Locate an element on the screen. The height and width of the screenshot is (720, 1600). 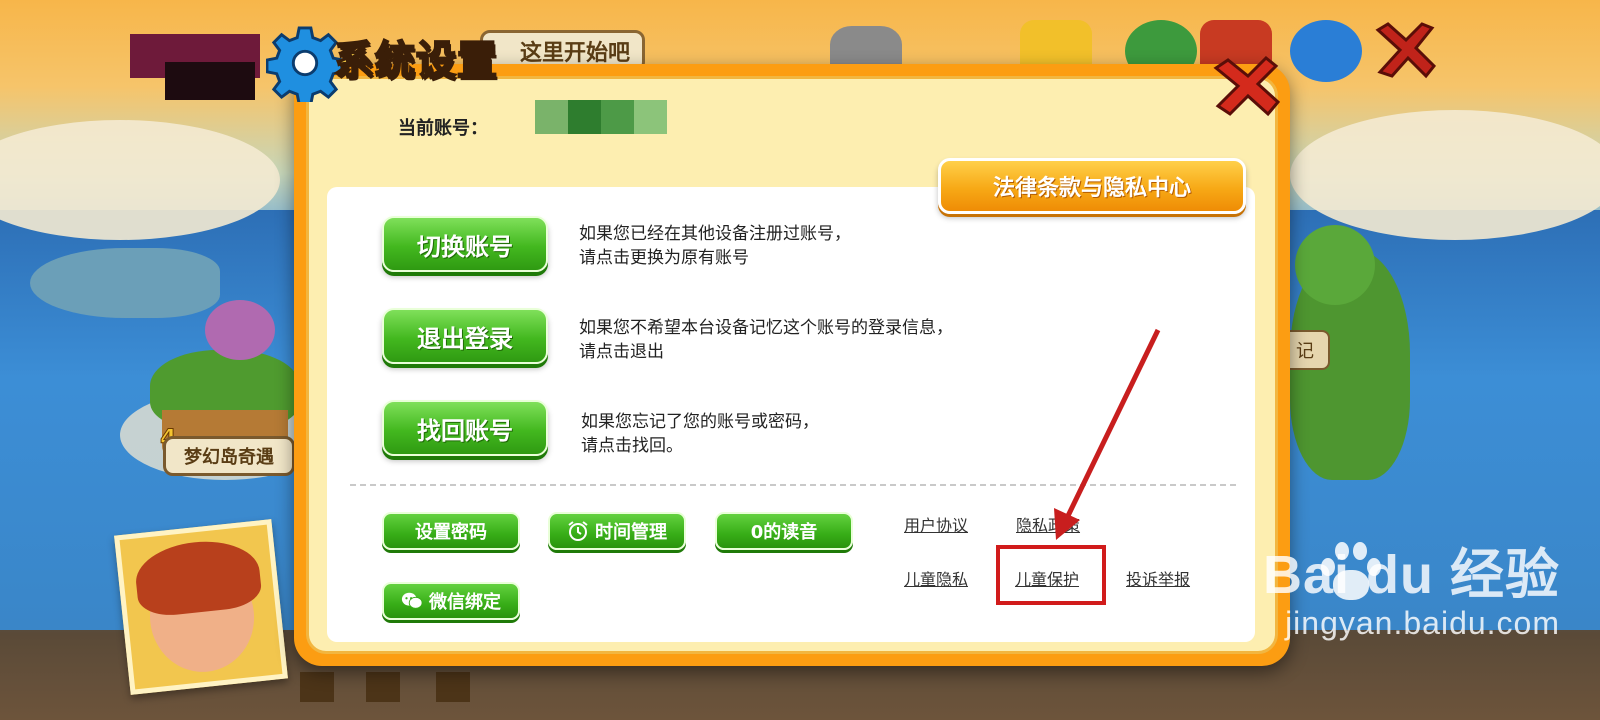
recover-account-button: 找回账号 is located at coordinates (465, 428).